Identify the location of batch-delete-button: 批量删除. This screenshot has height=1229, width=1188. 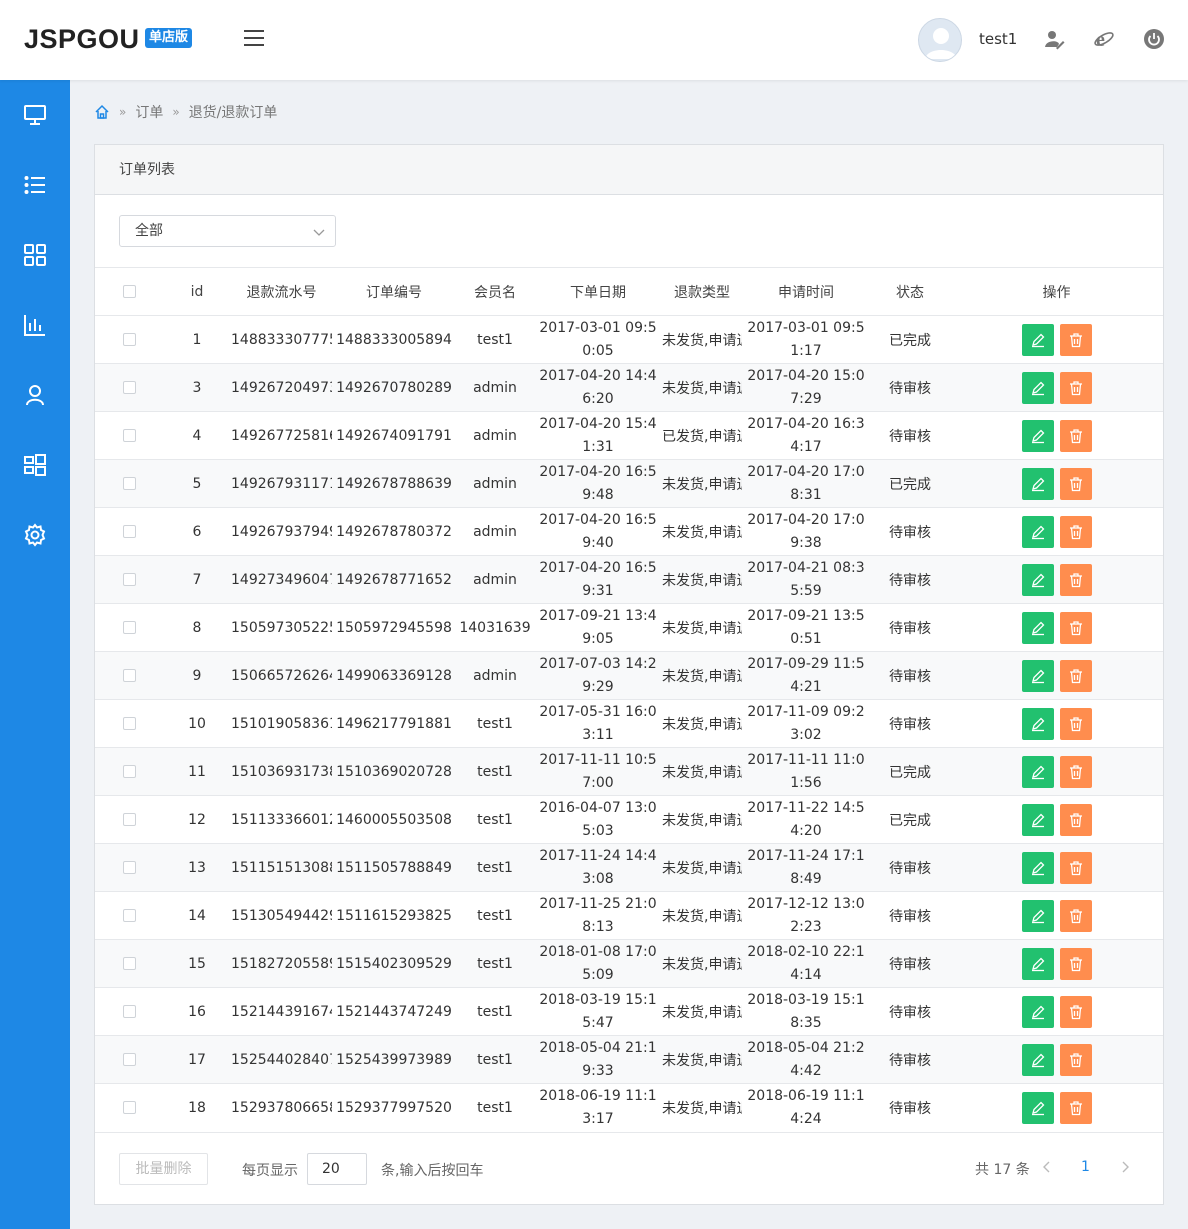
(163, 1169).